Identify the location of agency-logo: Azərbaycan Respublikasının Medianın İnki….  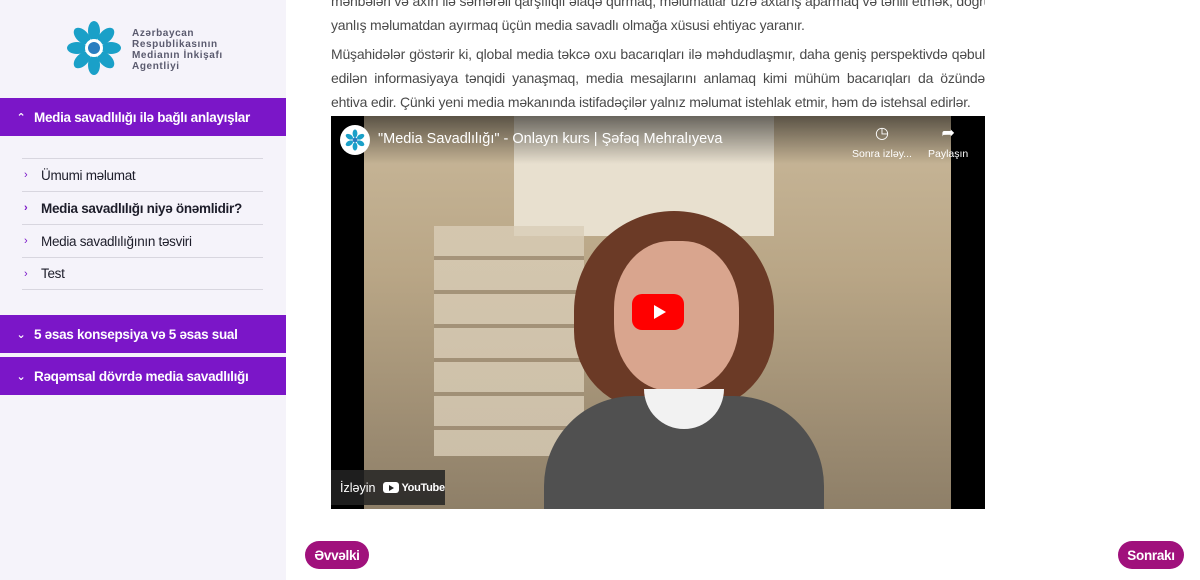
(144, 48).